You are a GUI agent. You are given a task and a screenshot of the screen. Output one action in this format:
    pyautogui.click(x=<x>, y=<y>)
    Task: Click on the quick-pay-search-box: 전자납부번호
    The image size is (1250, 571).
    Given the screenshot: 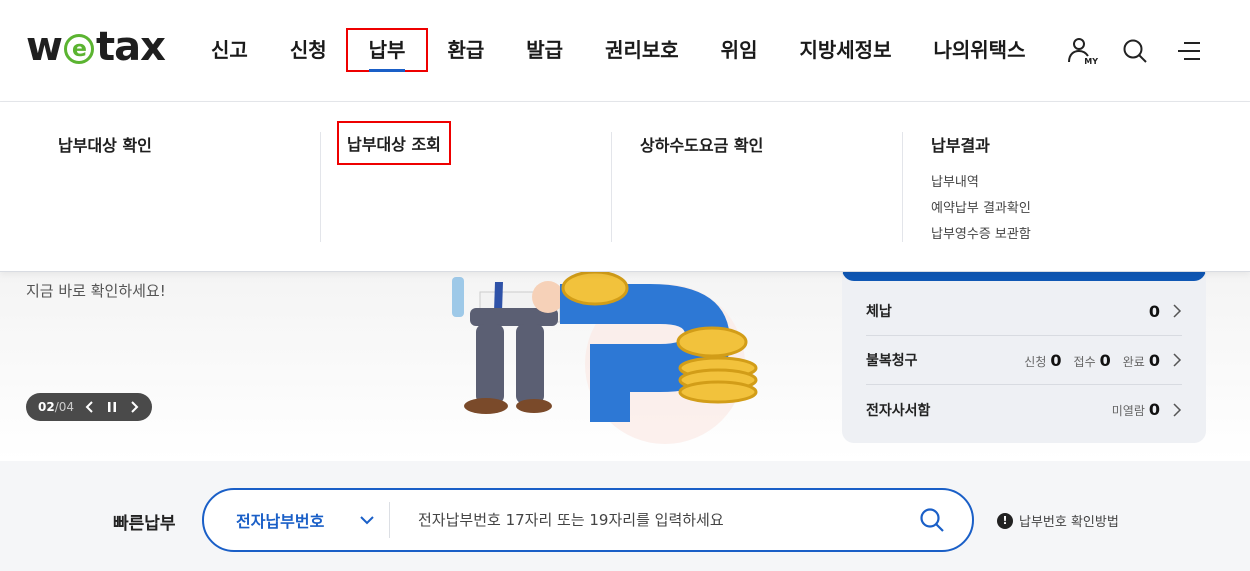 What is the action you would take?
    pyautogui.click(x=588, y=520)
    